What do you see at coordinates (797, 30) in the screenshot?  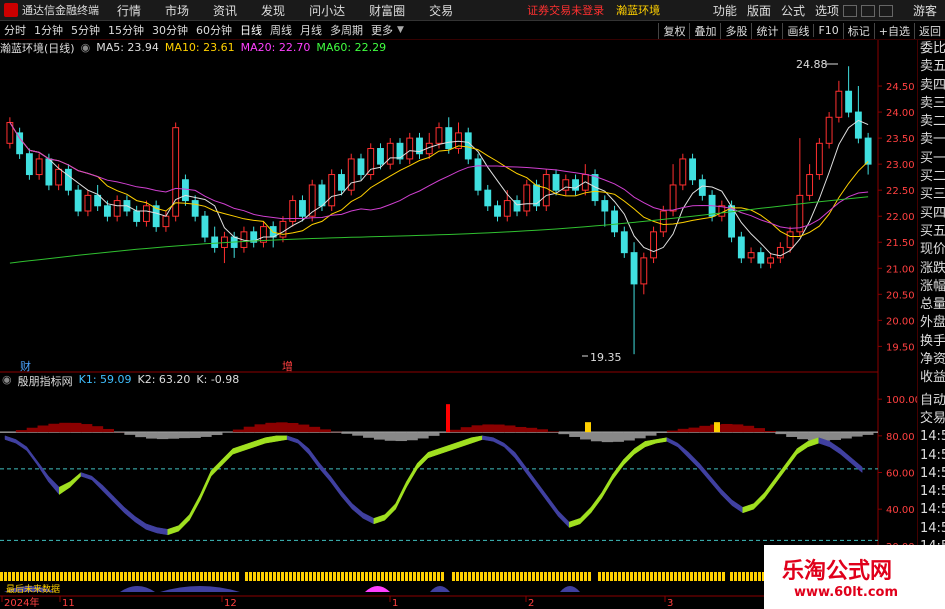 I see `huaxian-button: 画线` at bounding box center [797, 30].